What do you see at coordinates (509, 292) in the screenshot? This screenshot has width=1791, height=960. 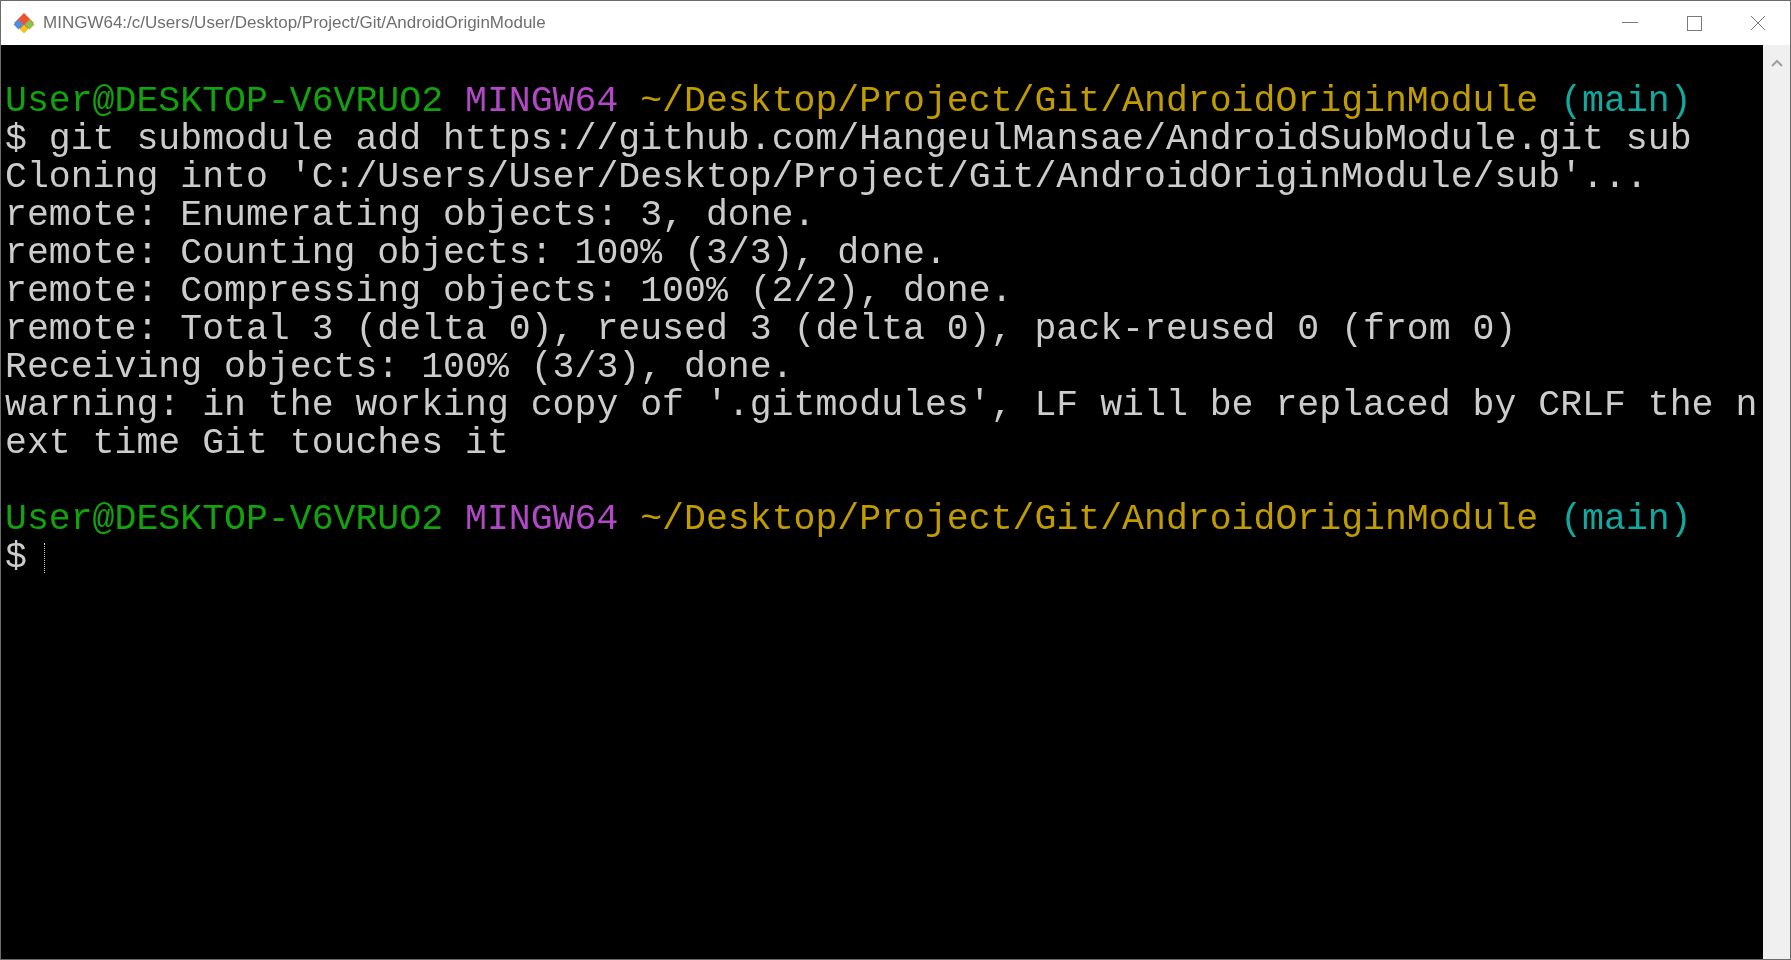 I see `output-line: remote: Compressing objects: 100% (2/2), done.` at bounding box center [509, 292].